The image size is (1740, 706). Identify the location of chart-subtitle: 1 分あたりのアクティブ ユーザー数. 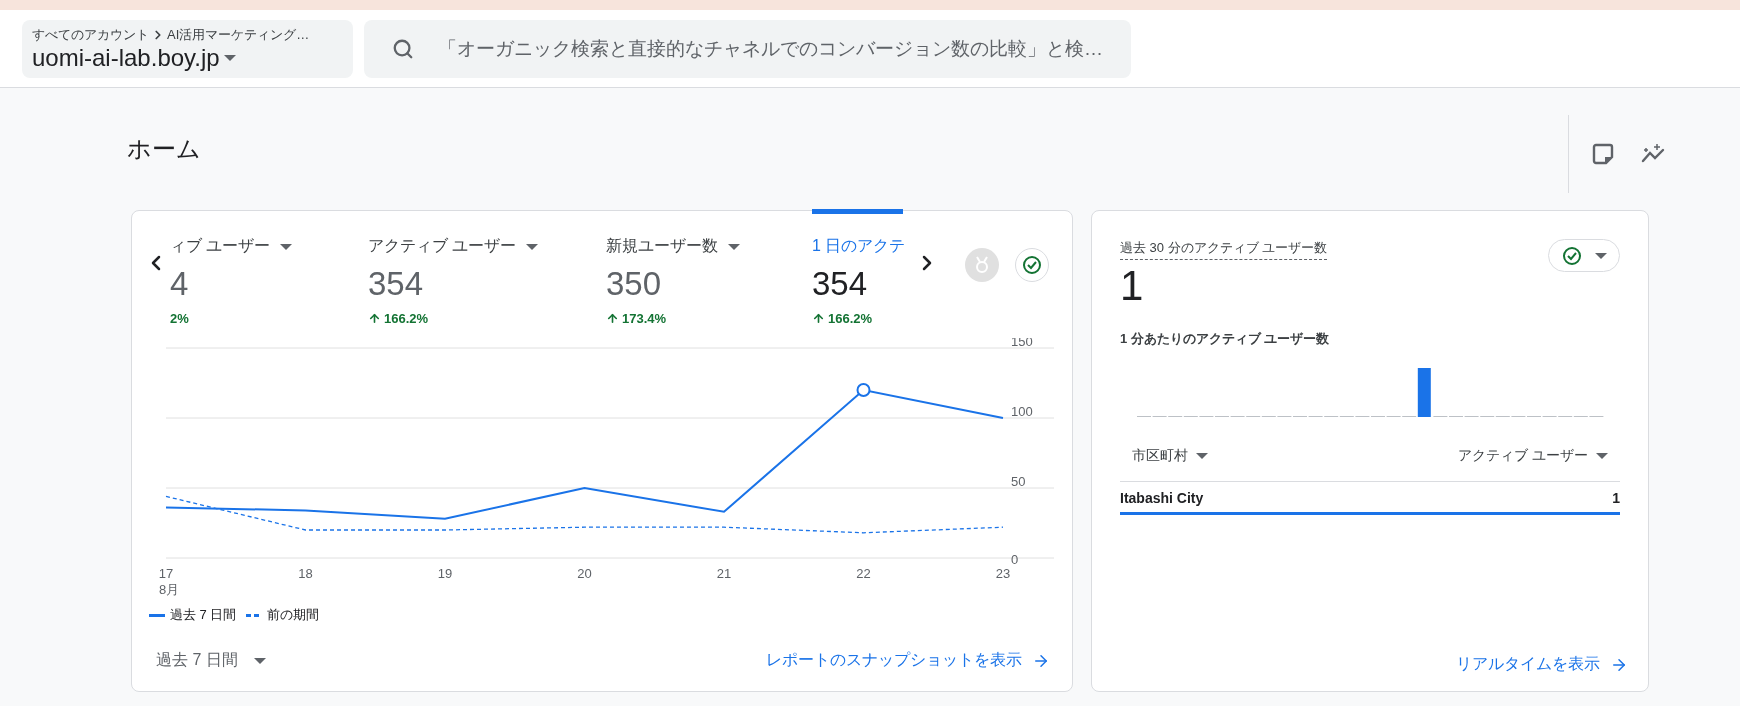
(1225, 339).